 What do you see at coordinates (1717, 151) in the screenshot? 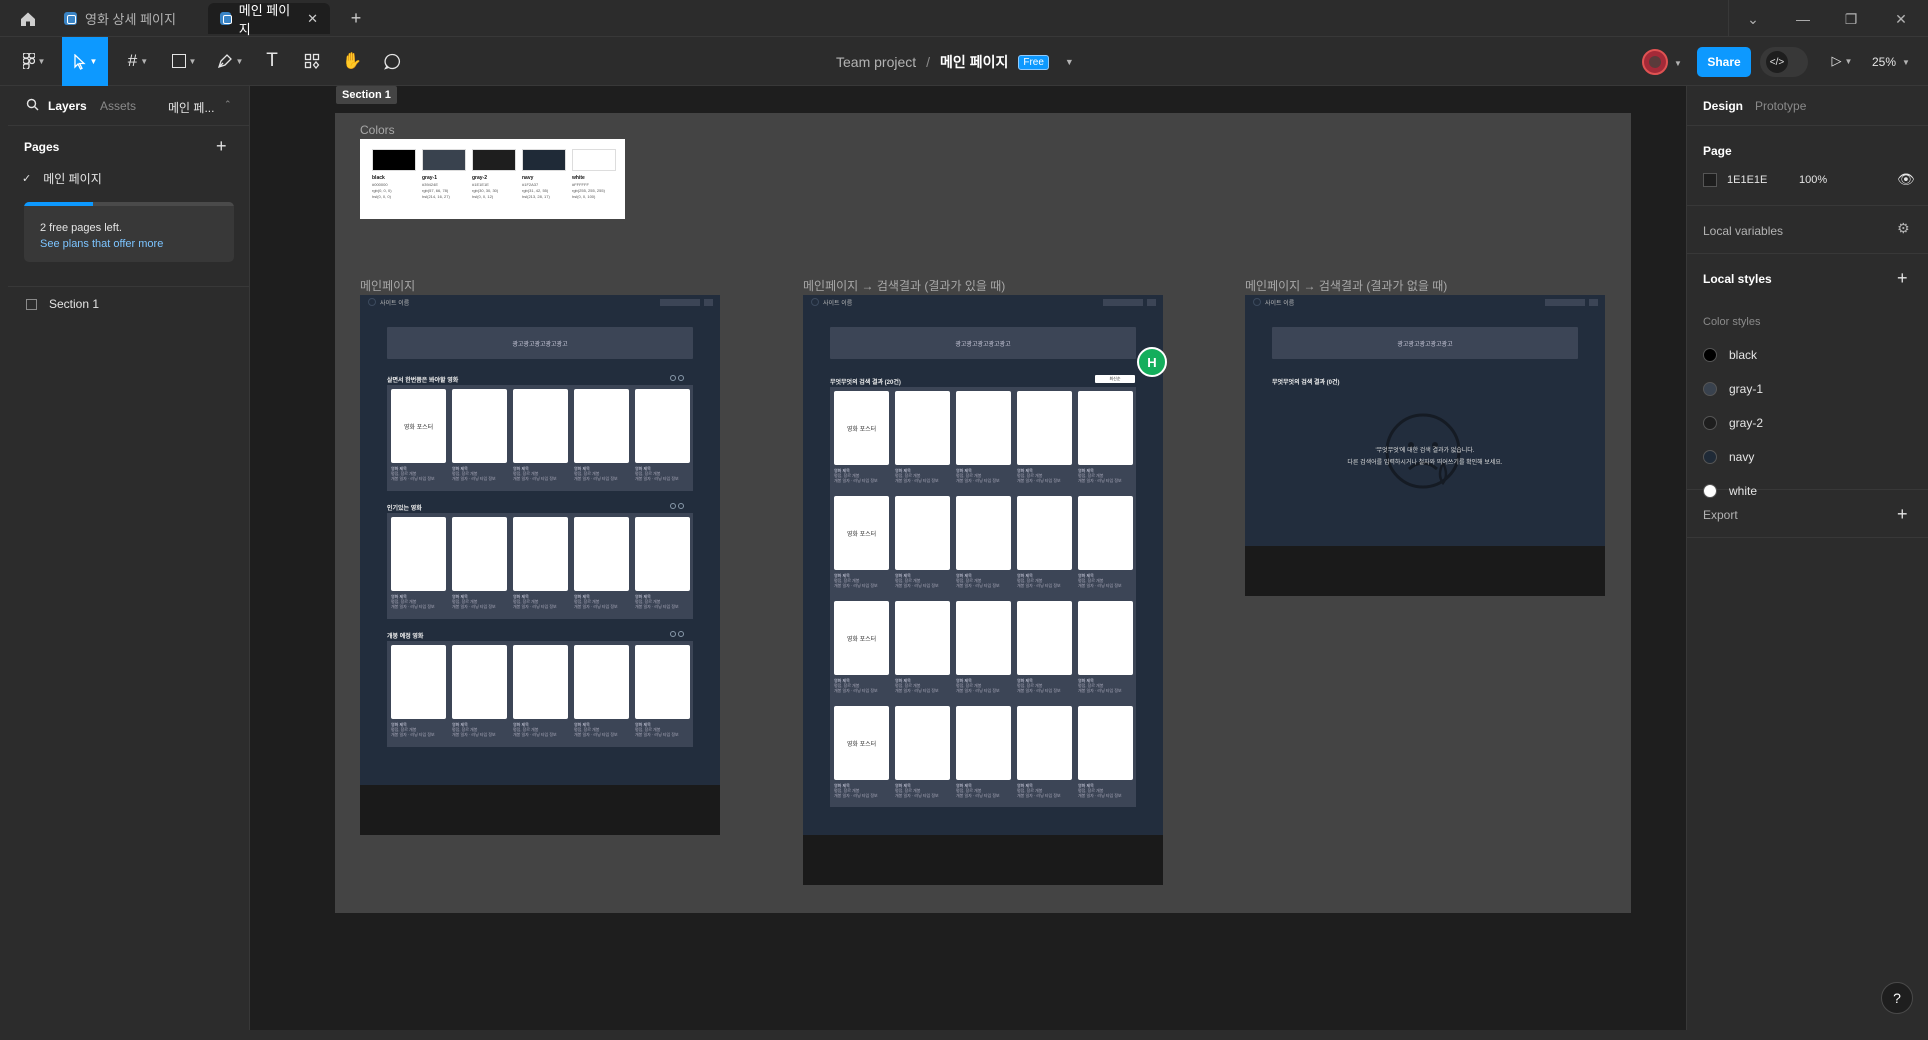
I see `page-section-title: Page` at bounding box center [1717, 151].